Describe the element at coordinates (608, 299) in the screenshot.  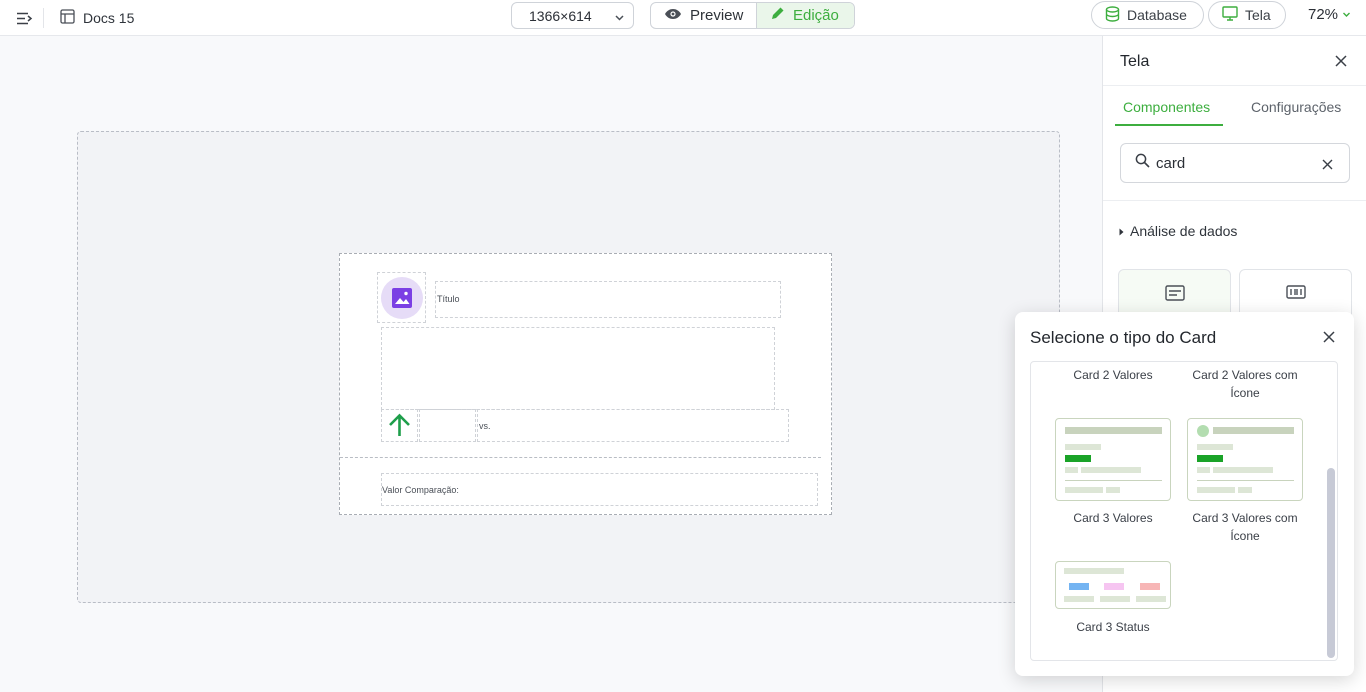
I see `card-title-slot` at that location.